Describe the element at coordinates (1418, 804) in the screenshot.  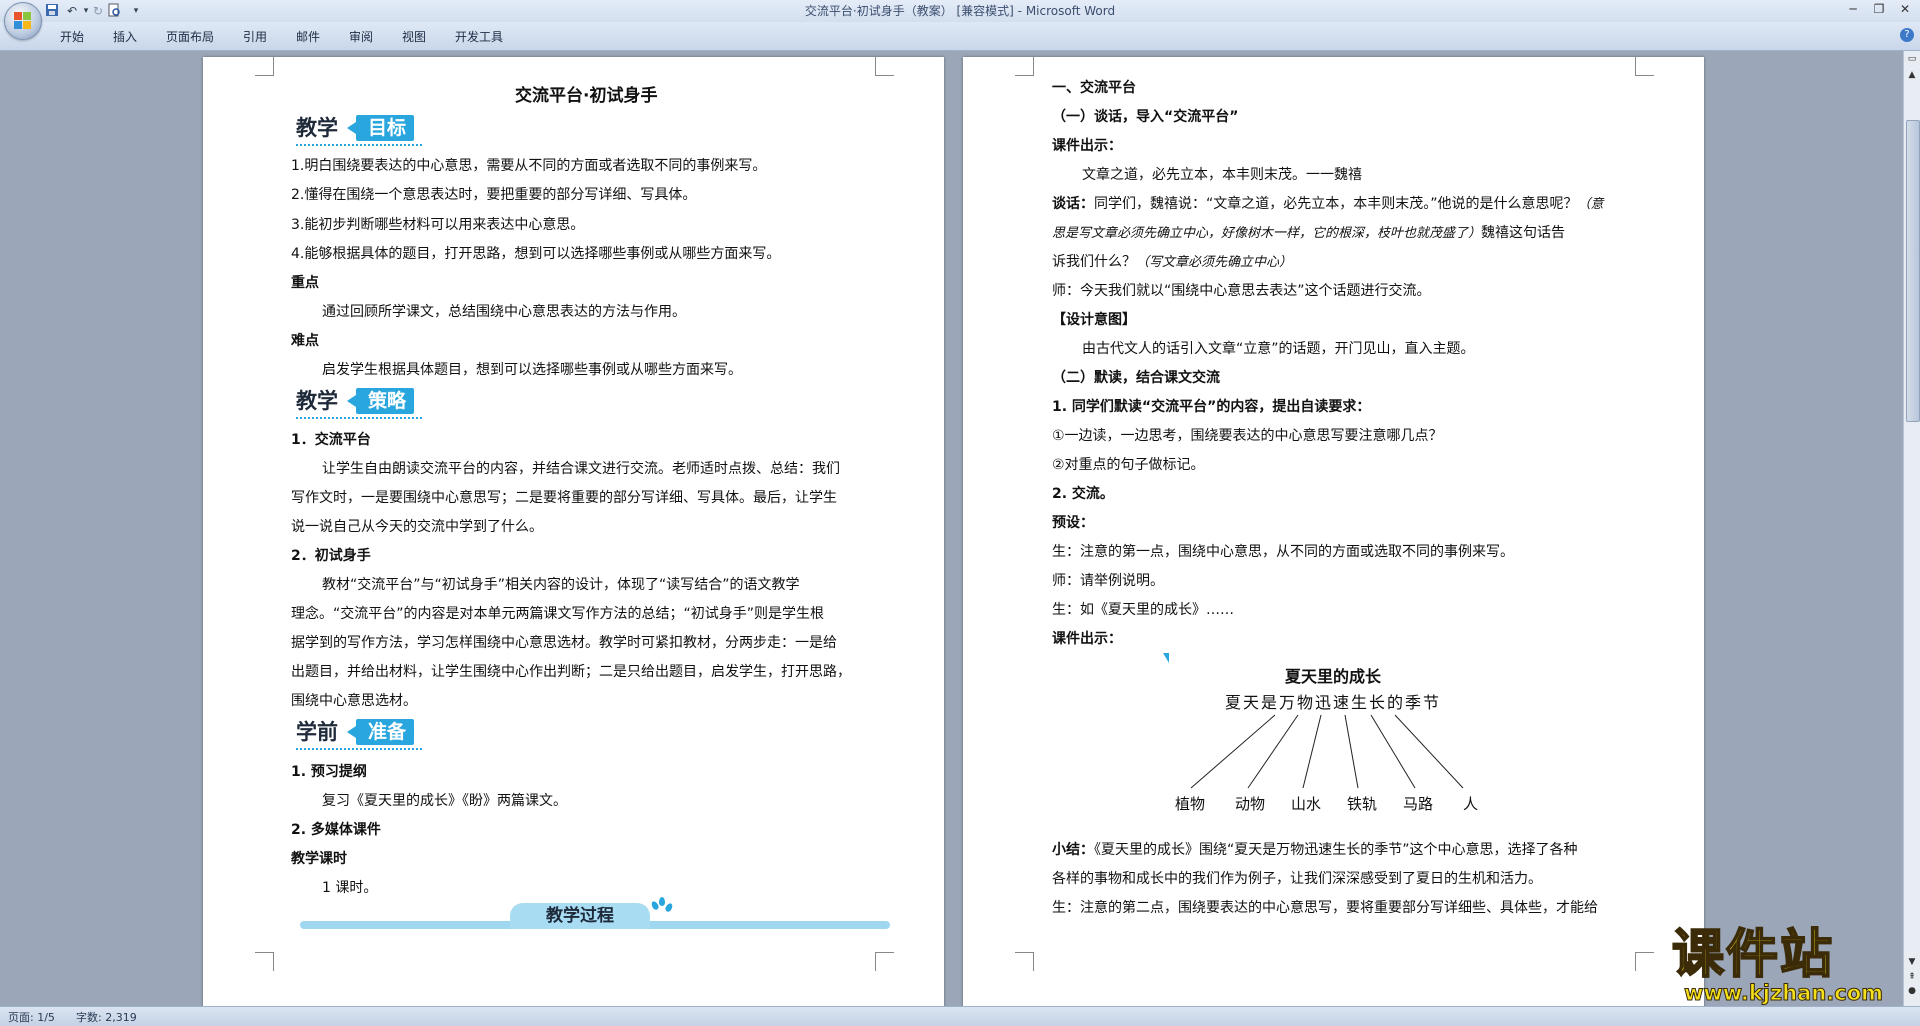
I see `diagram-leaf: 马路` at that location.